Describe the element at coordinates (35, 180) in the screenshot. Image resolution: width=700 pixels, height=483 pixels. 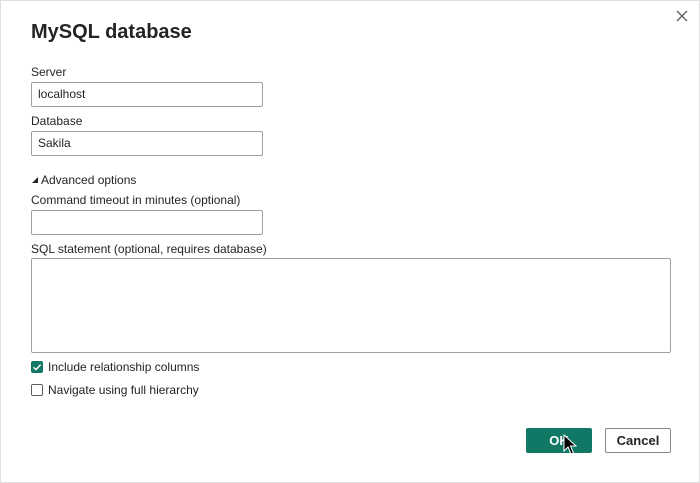
I see `triangle-expanded-icon` at that location.